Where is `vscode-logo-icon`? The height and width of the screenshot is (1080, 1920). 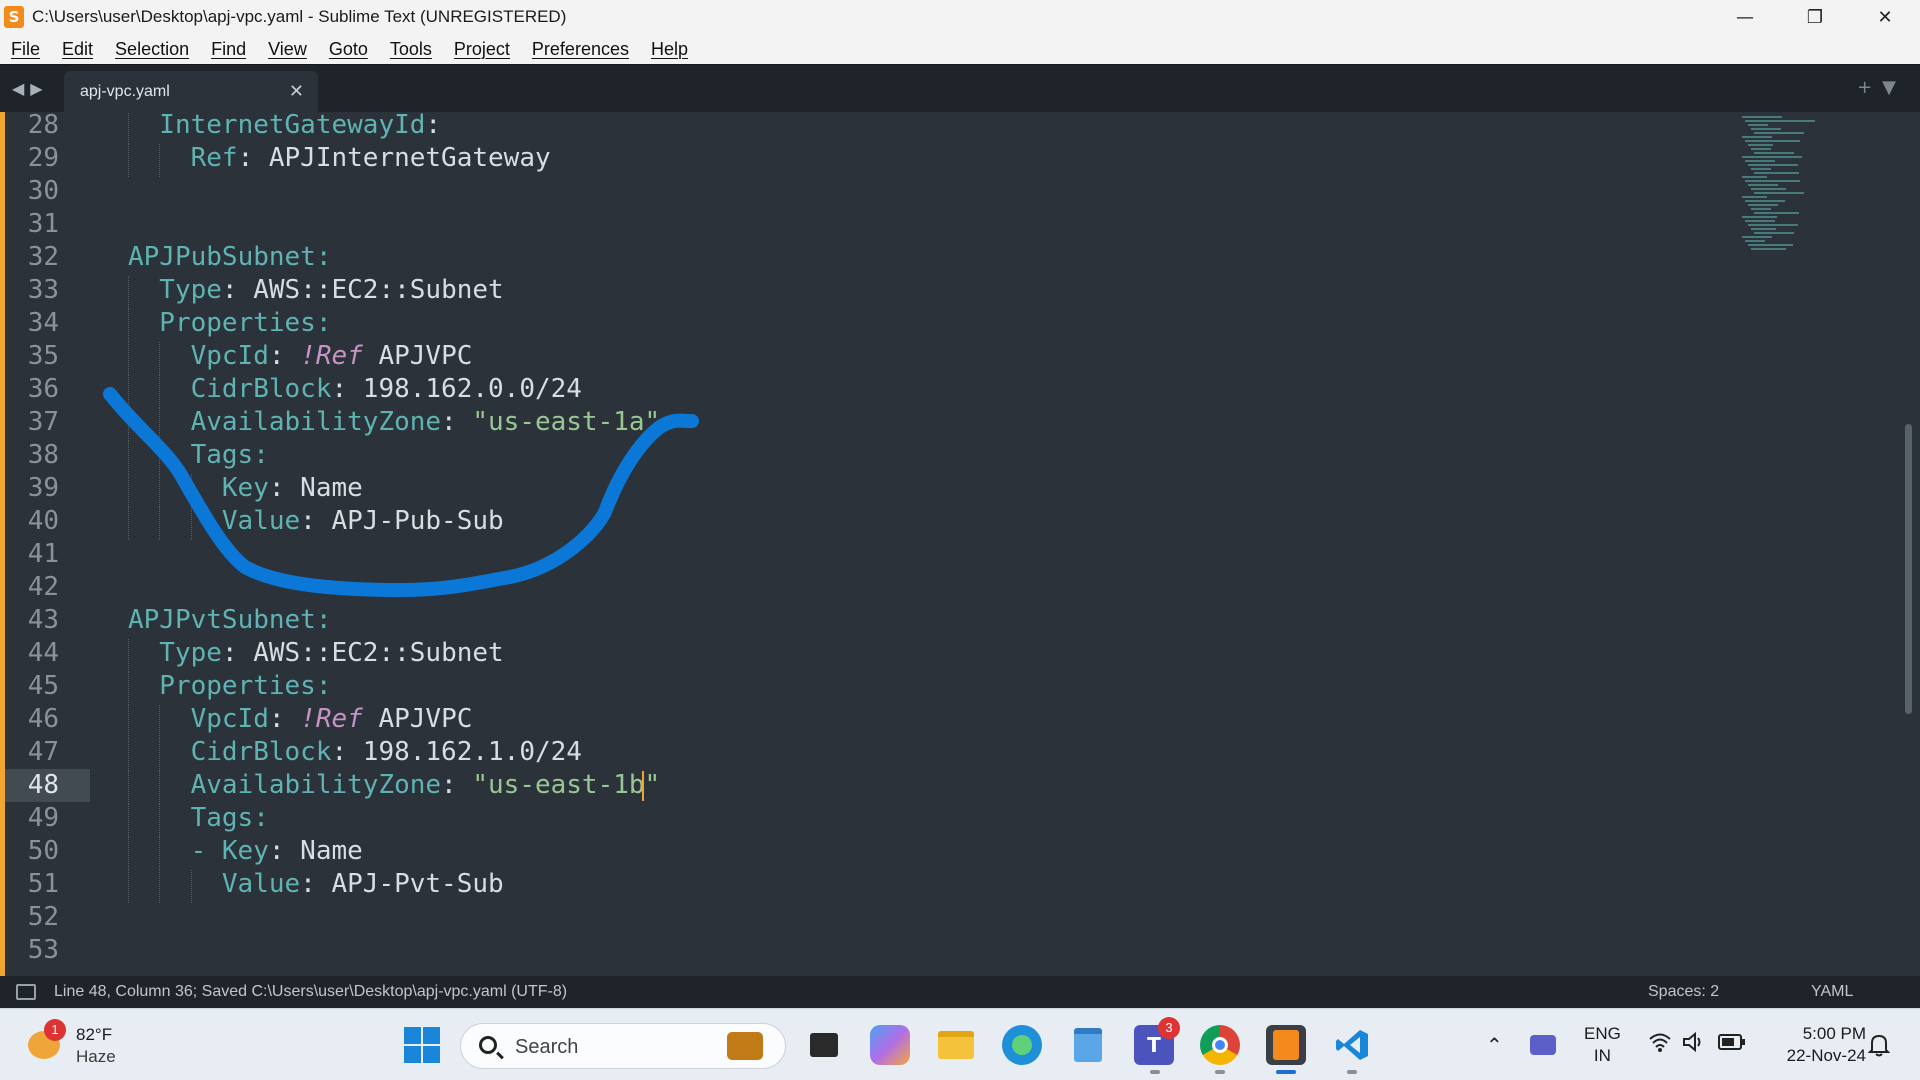
vscode-logo-icon is located at coordinates (1352, 1045).